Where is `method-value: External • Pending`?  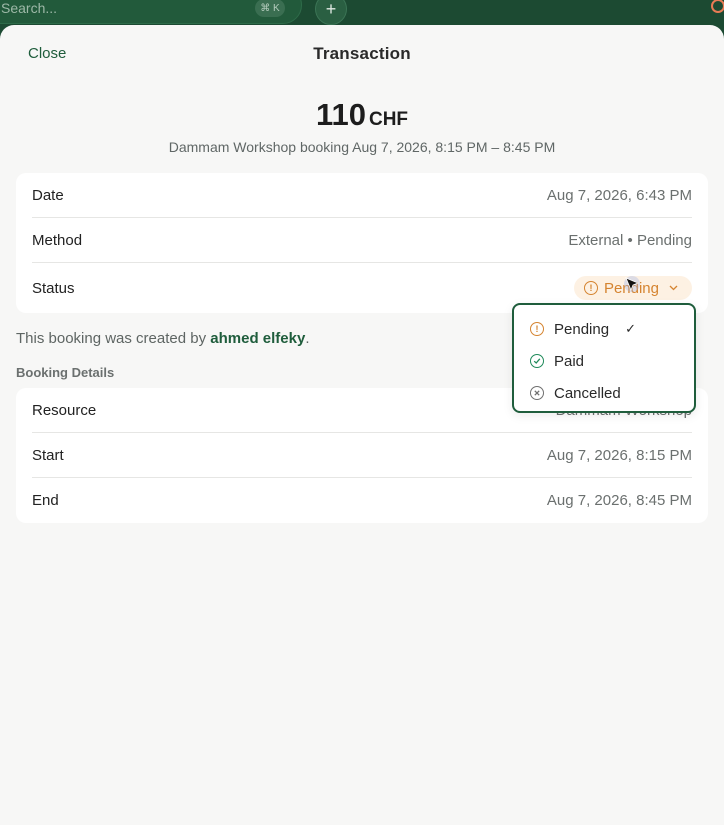 method-value: External • Pending is located at coordinates (630, 240).